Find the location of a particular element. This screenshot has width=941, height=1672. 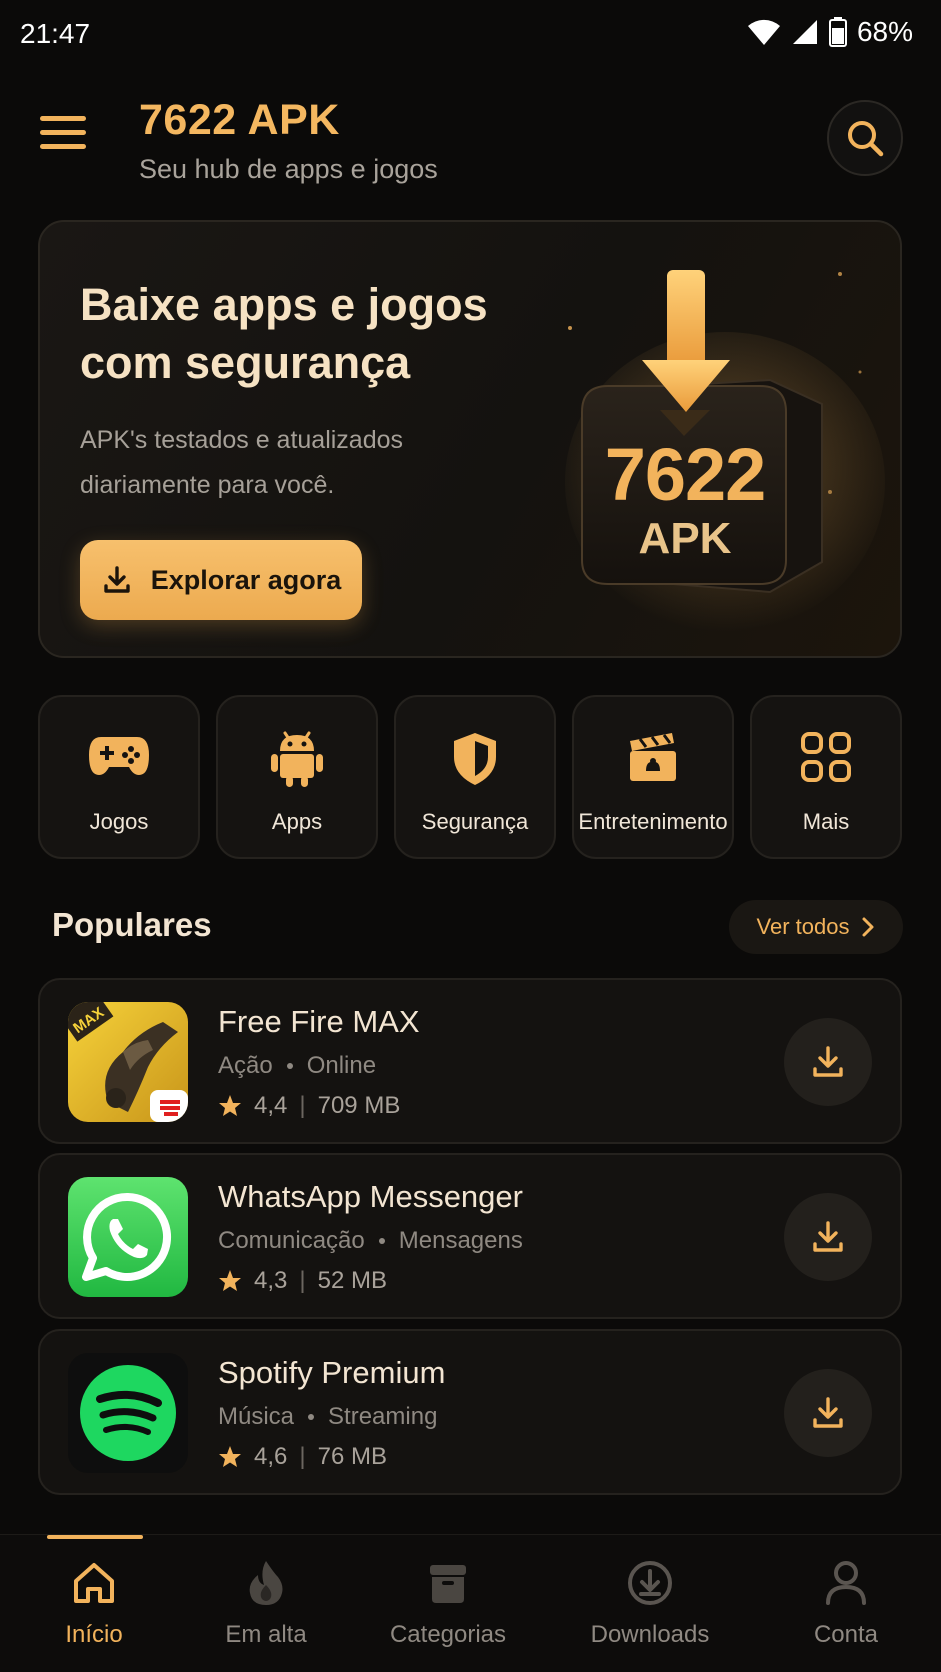

signal-icon is located at coordinates (804, 32).